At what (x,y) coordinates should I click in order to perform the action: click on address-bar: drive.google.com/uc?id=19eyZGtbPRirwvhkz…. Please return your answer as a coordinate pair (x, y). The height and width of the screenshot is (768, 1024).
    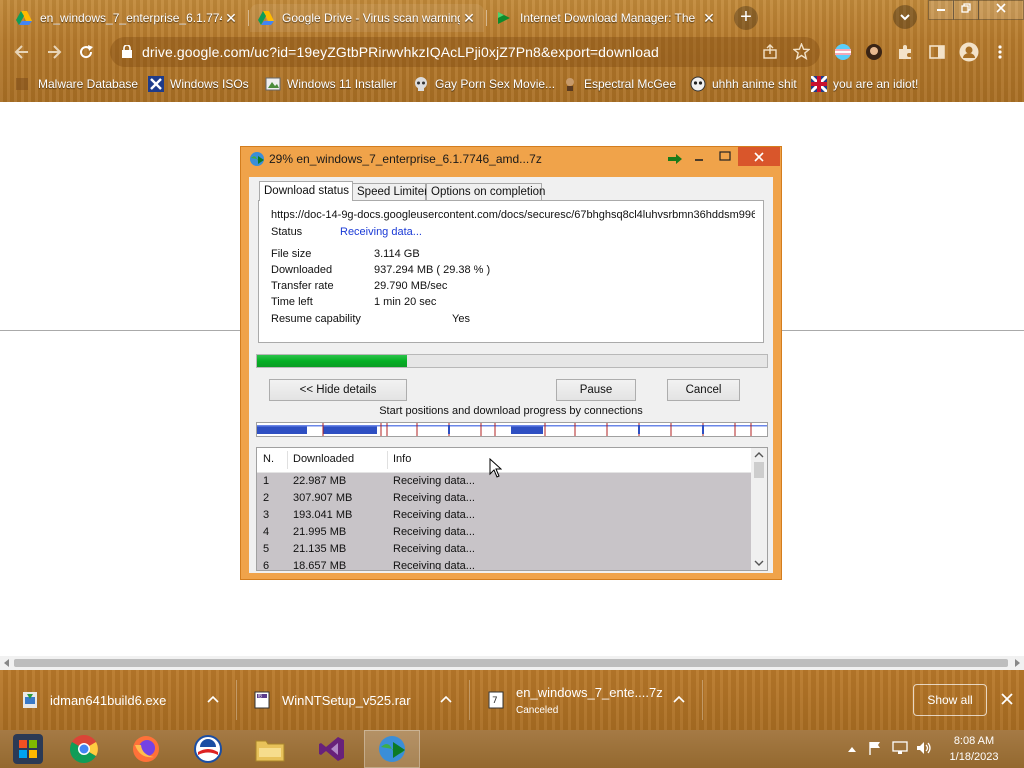
    Looking at the image, I should click on (465, 52).